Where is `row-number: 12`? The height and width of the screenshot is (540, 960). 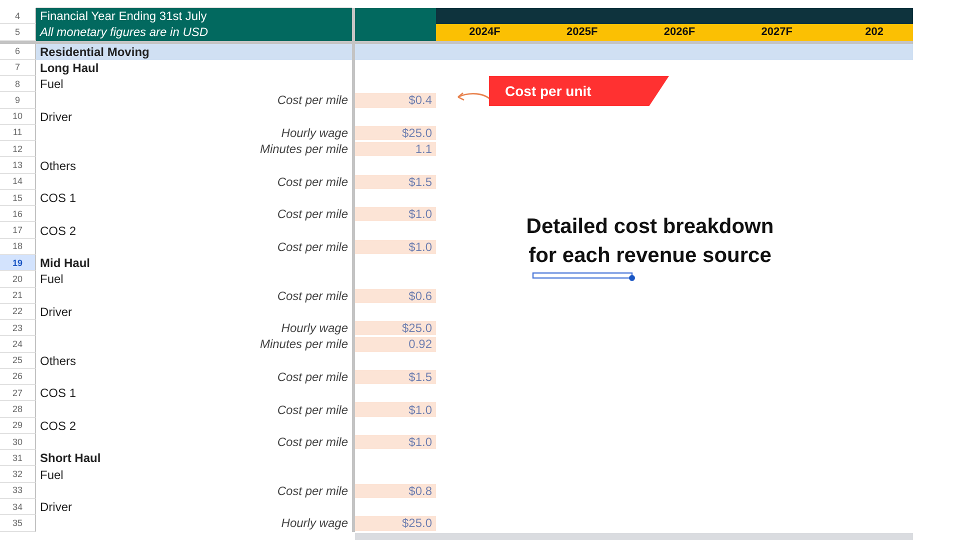
row-number: 12 is located at coordinates (18, 149).